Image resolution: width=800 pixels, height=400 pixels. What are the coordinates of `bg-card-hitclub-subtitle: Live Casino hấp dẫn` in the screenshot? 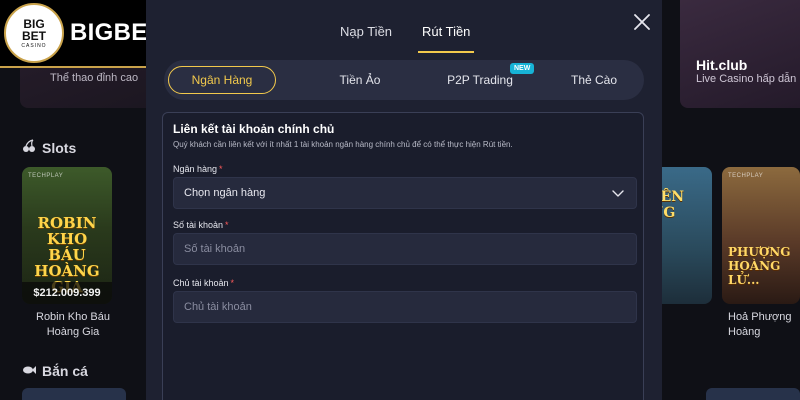 It's located at (746, 79).